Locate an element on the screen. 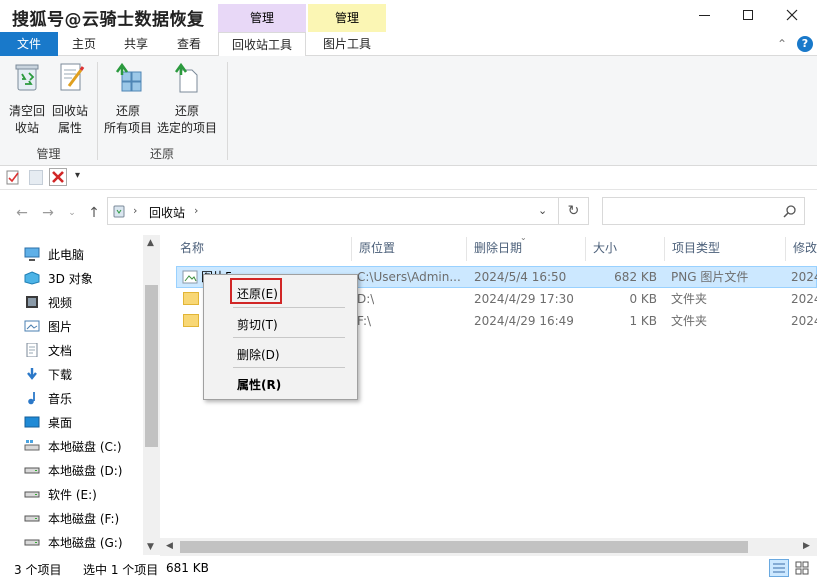 The width and height of the screenshot is (817, 580). tab-file: 文件 is located at coordinates (29, 44).